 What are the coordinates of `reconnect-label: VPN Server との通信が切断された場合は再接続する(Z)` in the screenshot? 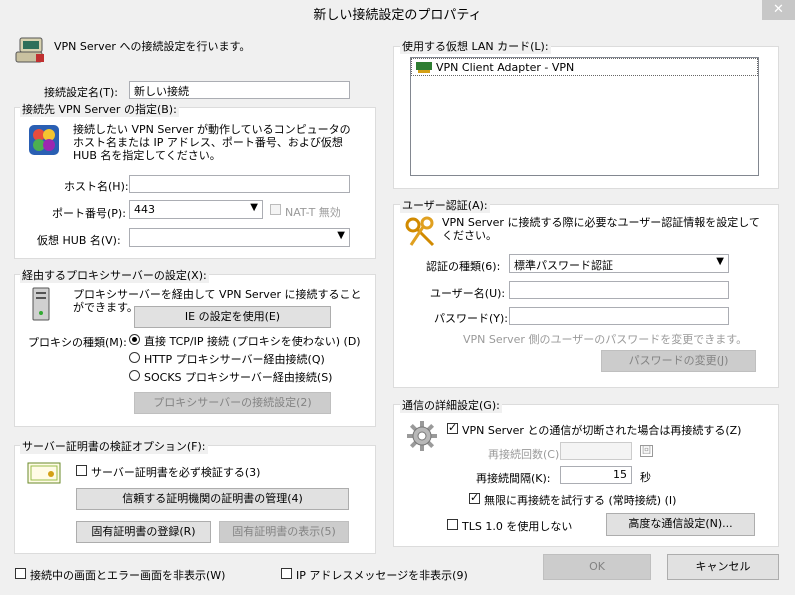 It's located at (602, 430).